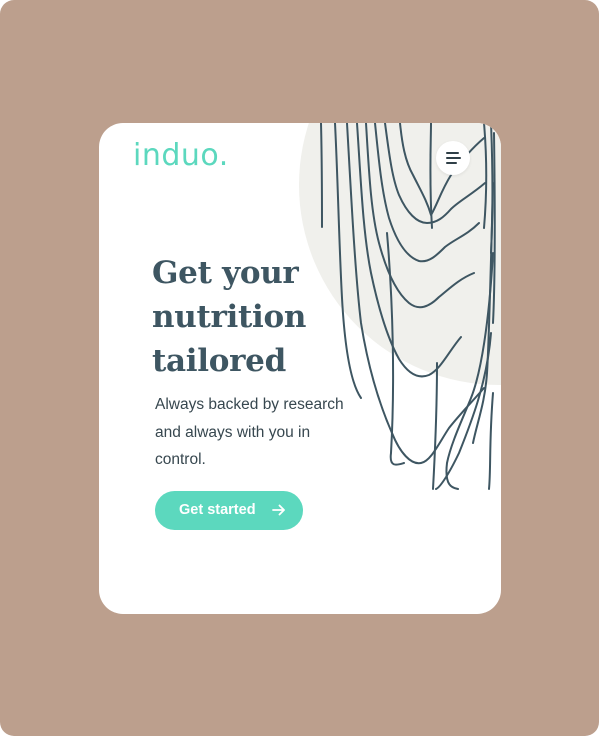  I want to click on headline-line: nutrition, so click(229, 317).